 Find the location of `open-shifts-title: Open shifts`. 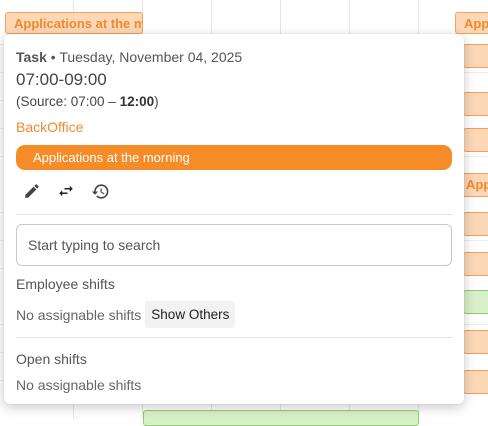

open-shifts-title: Open shifts is located at coordinates (51, 359).